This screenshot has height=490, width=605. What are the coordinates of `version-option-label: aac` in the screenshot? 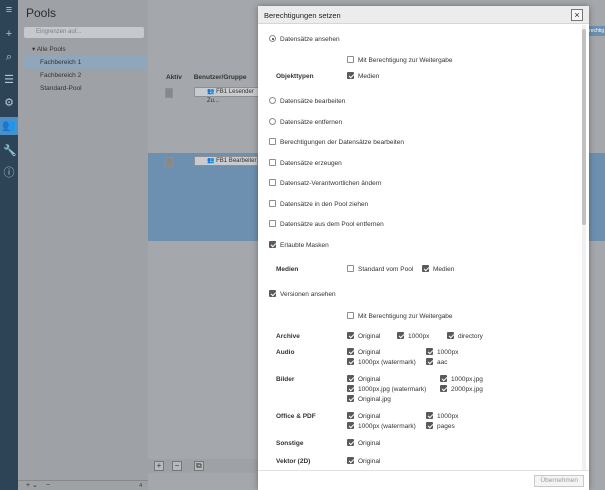 It's located at (442, 362).